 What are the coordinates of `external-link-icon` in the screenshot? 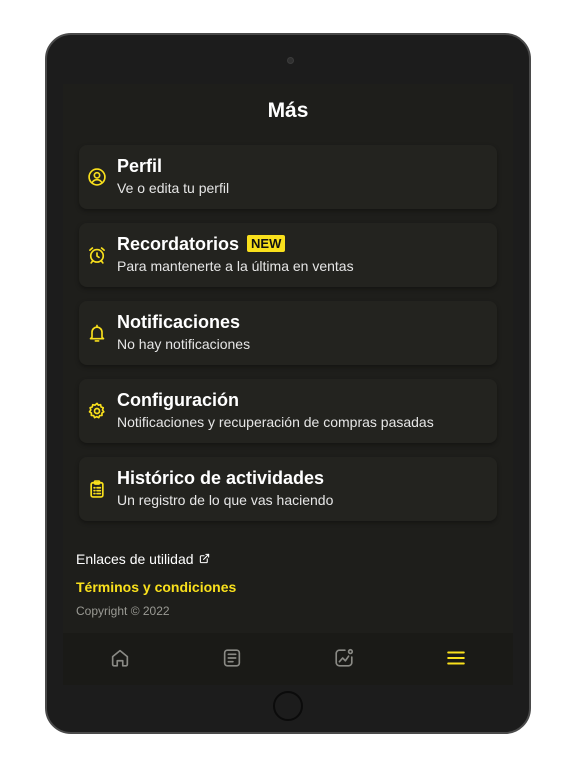 It's located at (204, 558).